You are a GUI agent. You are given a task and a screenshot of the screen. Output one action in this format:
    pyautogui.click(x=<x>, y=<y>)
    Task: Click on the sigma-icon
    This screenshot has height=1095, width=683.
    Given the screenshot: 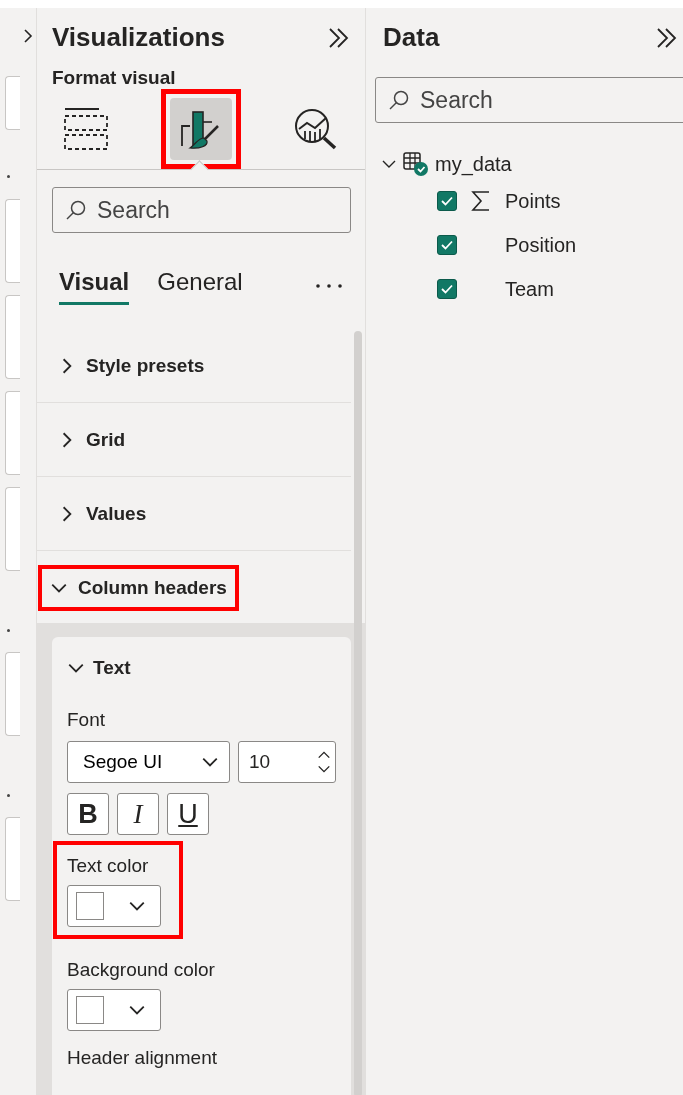 What is the action you would take?
    pyautogui.click(x=481, y=201)
    